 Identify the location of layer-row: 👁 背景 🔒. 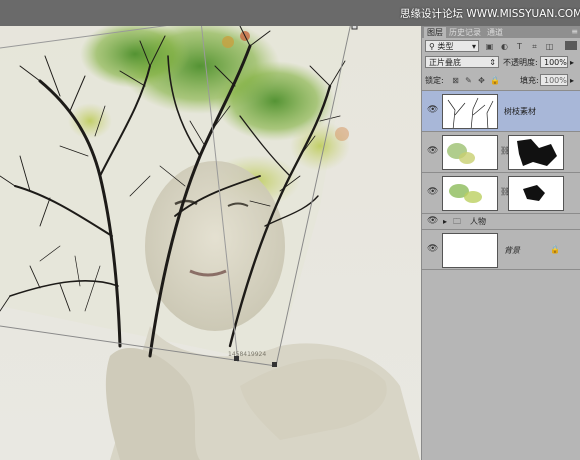
(501, 249).